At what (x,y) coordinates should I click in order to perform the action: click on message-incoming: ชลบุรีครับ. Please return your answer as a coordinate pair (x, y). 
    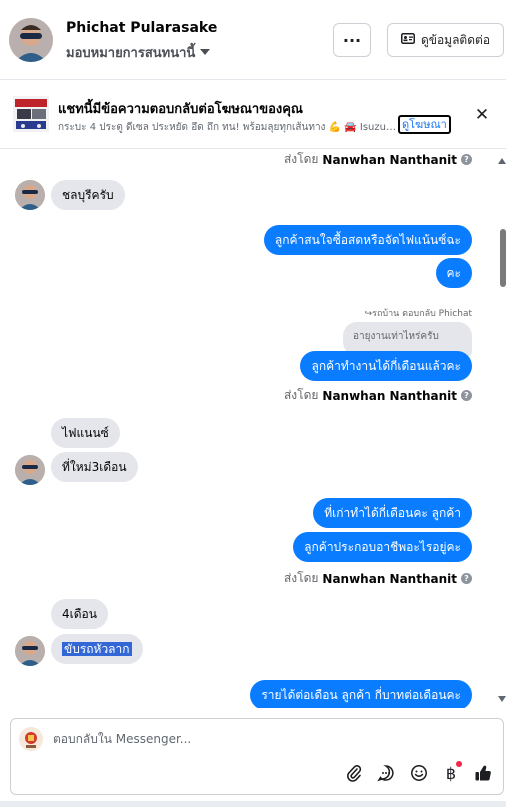
    Looking at the image, I should click on (88, 195).